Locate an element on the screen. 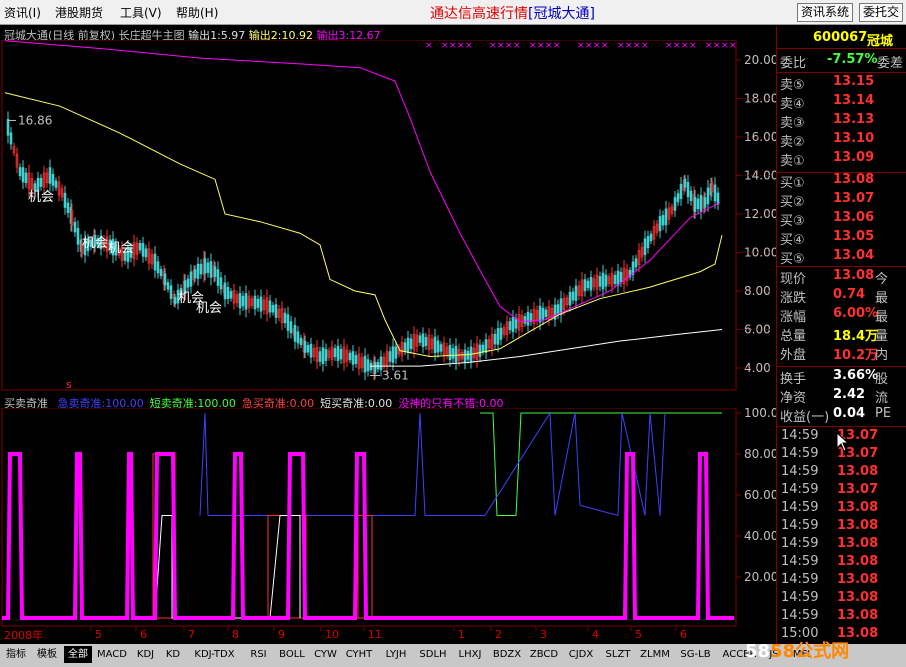 Image resolution: width=906 pixels, height=667 pixels. quote-value: 13.08 is located at coordinates (854, 275).